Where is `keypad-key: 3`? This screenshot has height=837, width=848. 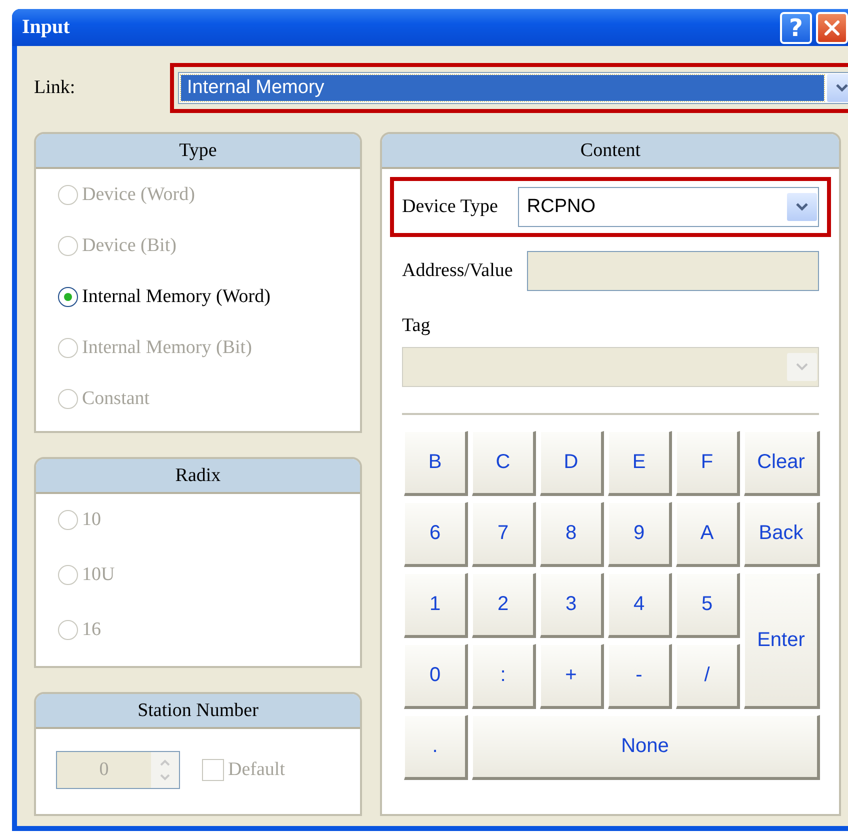
keypad-key: 3 is located at coordinates (572, 605).